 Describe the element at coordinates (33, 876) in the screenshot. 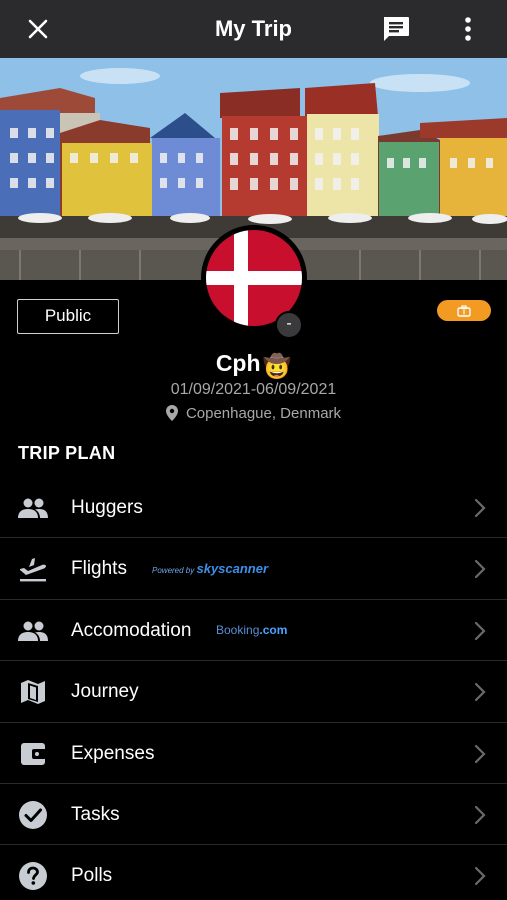

I see `help-circle-icon` at that location.